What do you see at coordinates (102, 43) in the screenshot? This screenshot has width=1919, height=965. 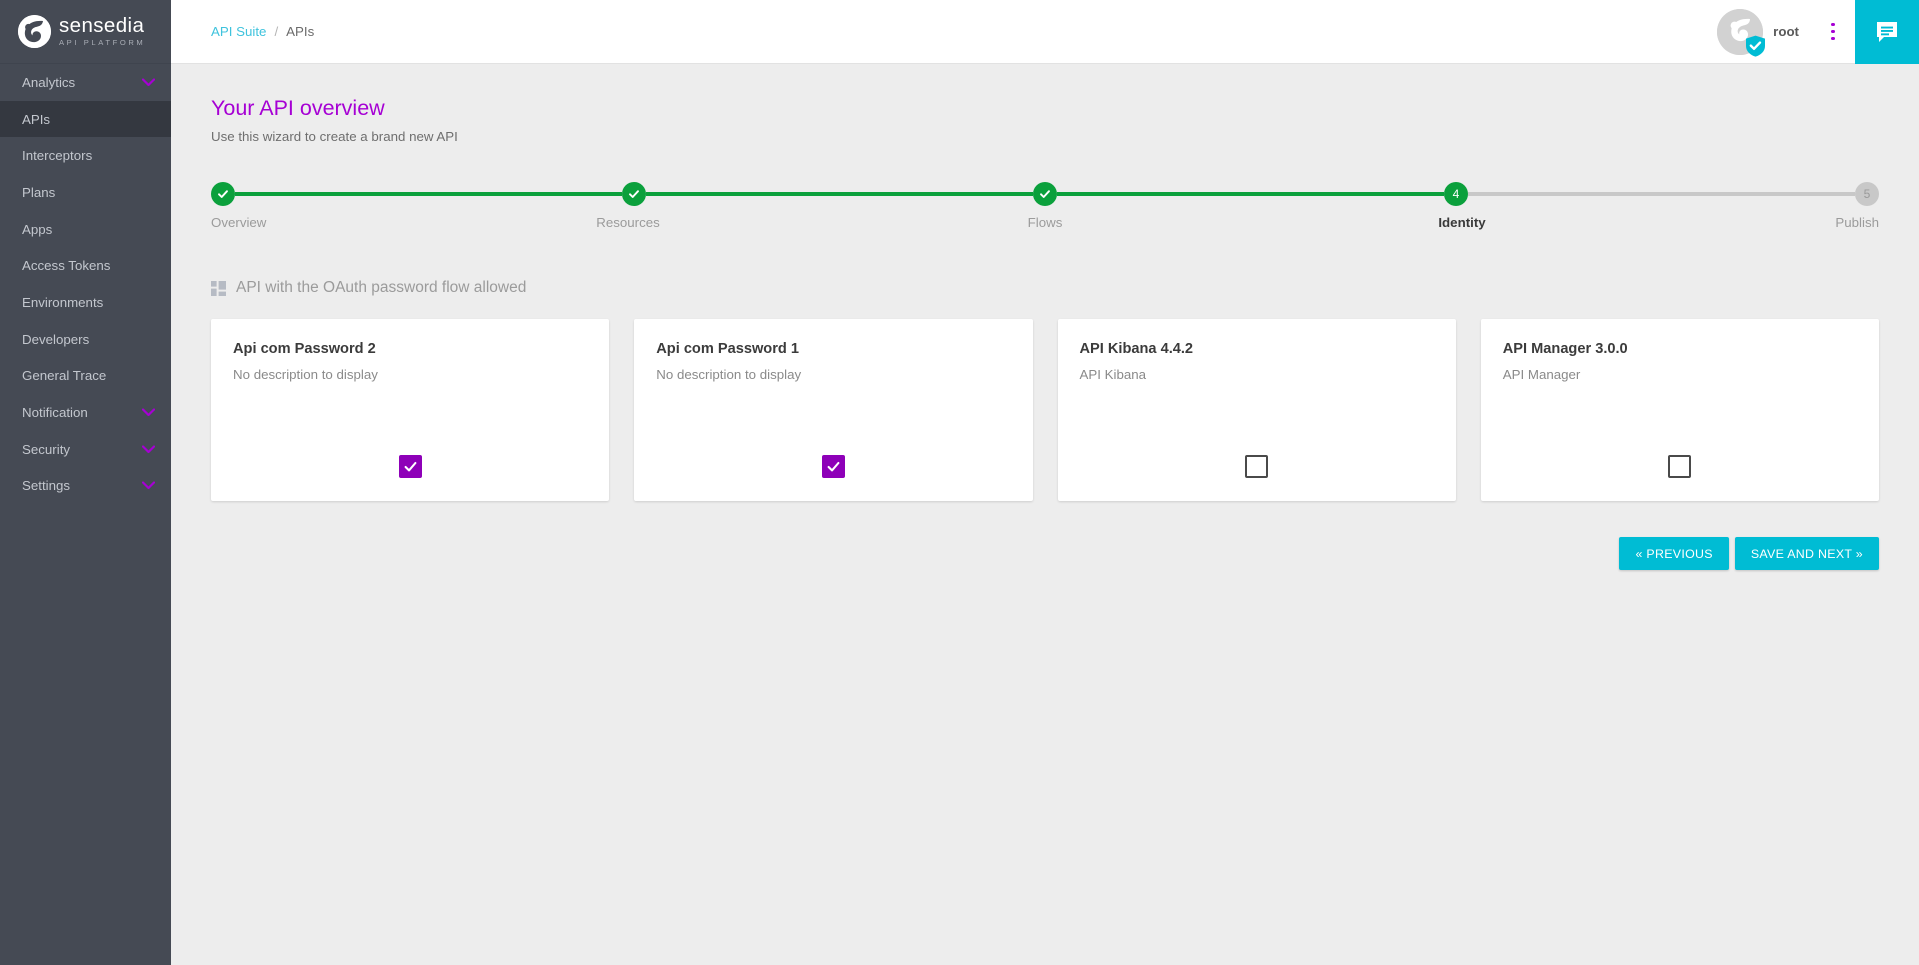 I see `brand-tagline: API PLATFORM` at bounding box center [102, 43].